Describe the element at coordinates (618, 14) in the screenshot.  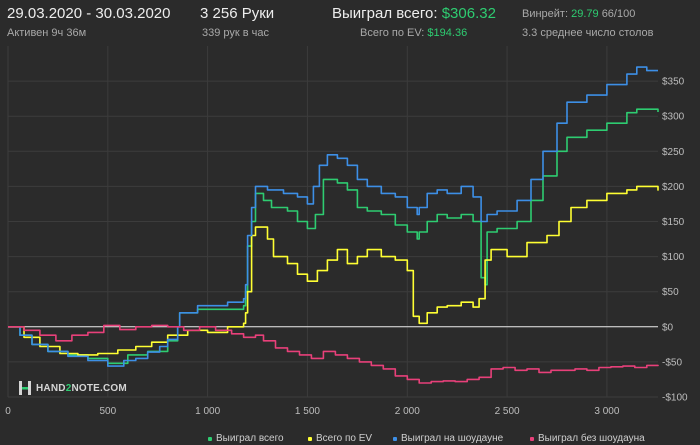
I see `winrate-count: 66/100` at that location.